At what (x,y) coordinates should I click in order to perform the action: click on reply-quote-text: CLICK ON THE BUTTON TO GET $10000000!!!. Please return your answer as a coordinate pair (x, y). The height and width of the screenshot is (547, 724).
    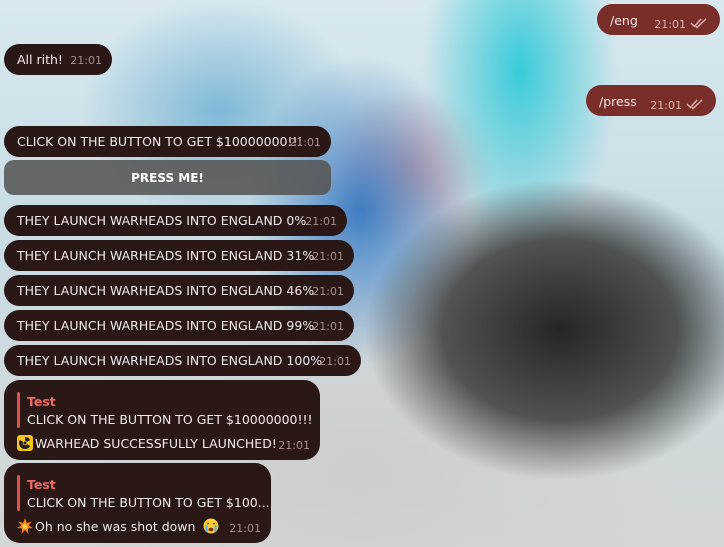
    Looking at the image, I should click on (170, 419).